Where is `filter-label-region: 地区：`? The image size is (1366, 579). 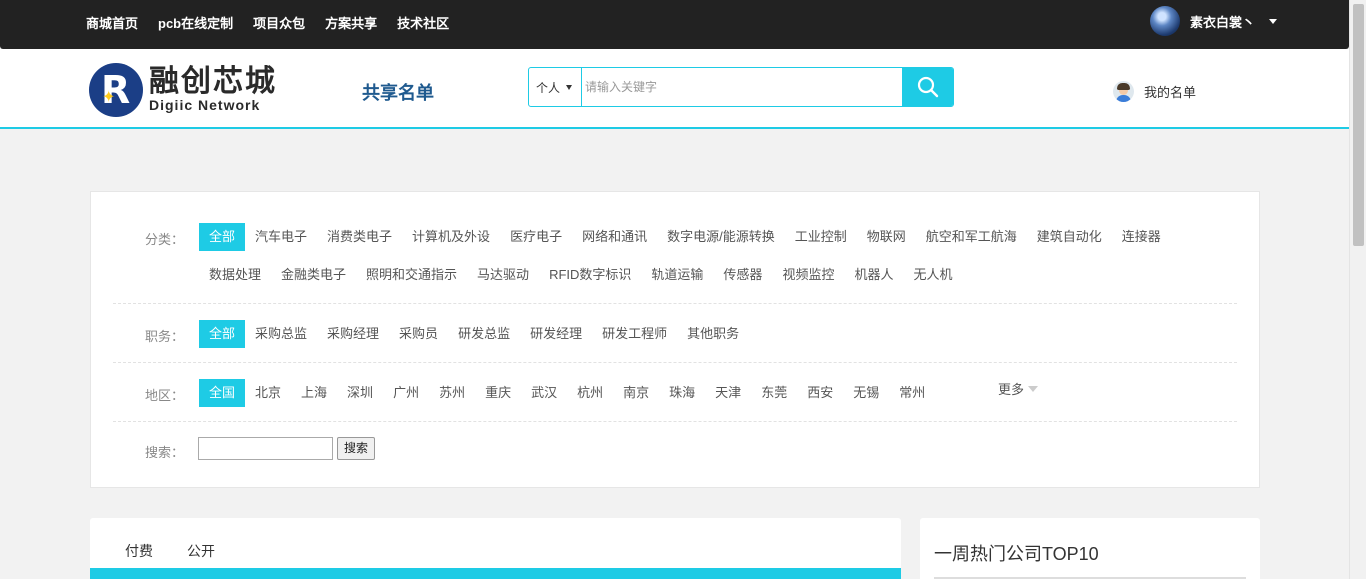
filter-label-region: 地区： is located at coordinates (165, 395).